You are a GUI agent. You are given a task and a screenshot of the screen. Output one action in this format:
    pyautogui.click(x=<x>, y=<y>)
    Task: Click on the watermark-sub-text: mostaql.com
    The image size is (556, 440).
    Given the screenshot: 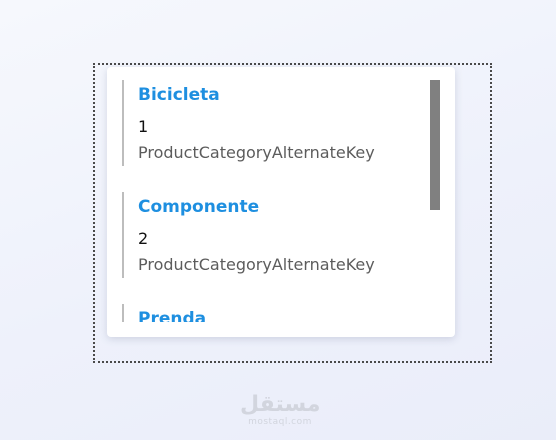 What is the action you would take?
    pyautogui.click(x=280, y=422)
    